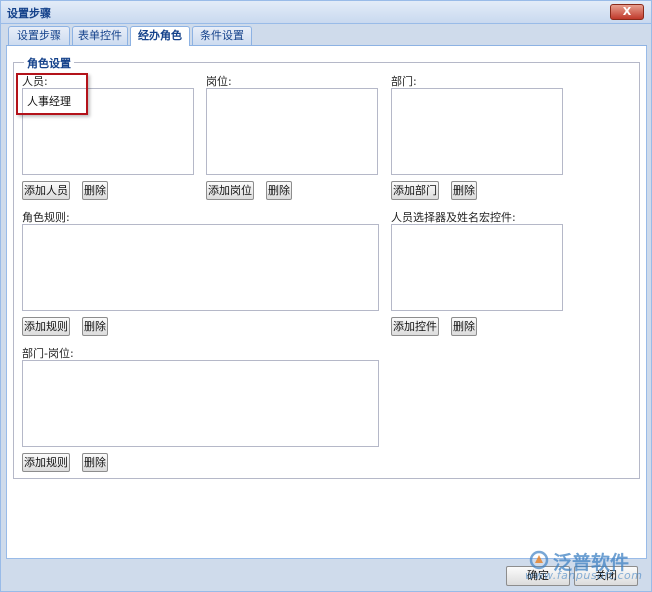 This screenshot has width=652, height=592. I want to click on tab-condition-settings: 条件设置, so click(222, 35).